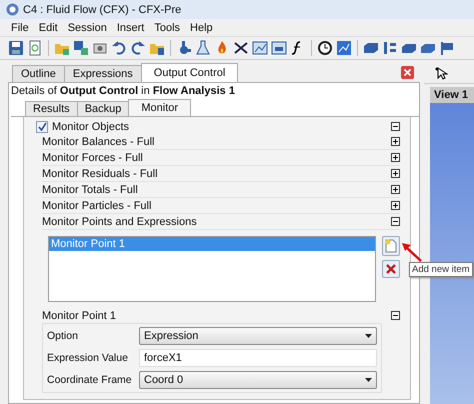 The width and height of the screenshot is (474, 404). Describe the element at coordinates (12, 9) in the screenshot. I see `app-icon` at that location.